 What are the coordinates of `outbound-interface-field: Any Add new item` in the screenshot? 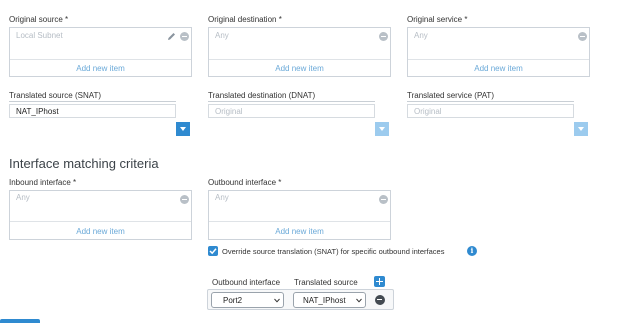 It's located at (299, 215).